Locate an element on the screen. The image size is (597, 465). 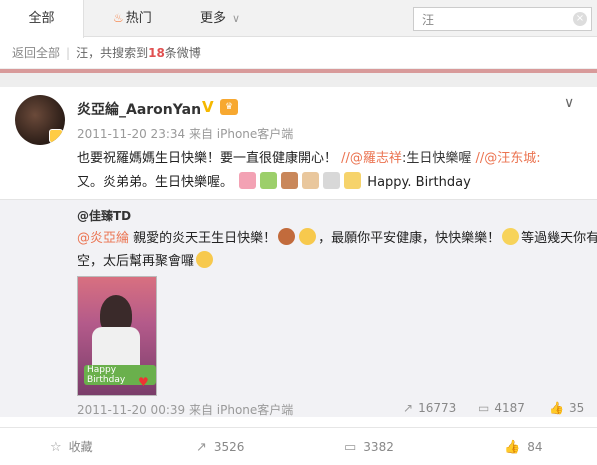
repost-text-1c: 等過幾天你有 is located at coordinates (559, 238).